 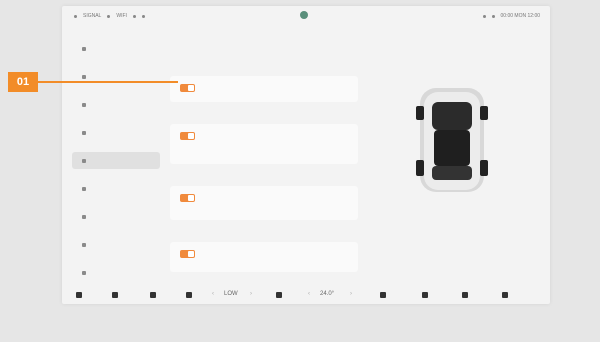 I want to click on status-bar: SIGNAL WIFI 00:00 MON 12:00, so click(x=306, y=16).